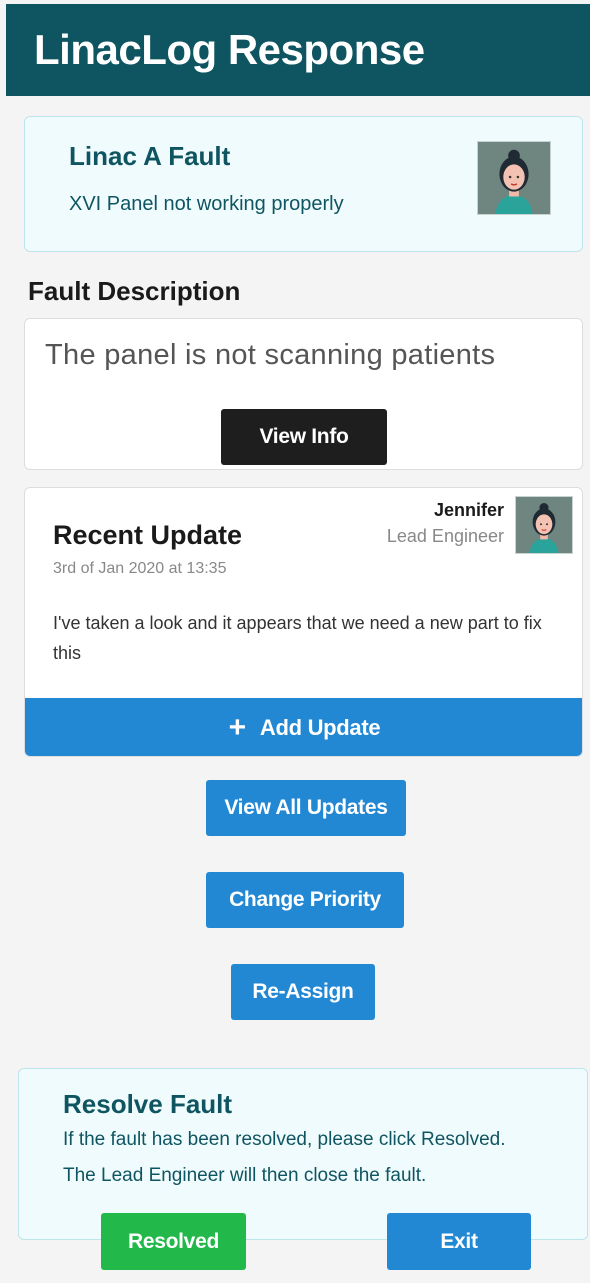 The image size is (590, 1283). I want to click on app-title: LinacLog Response, so click(229, 49).